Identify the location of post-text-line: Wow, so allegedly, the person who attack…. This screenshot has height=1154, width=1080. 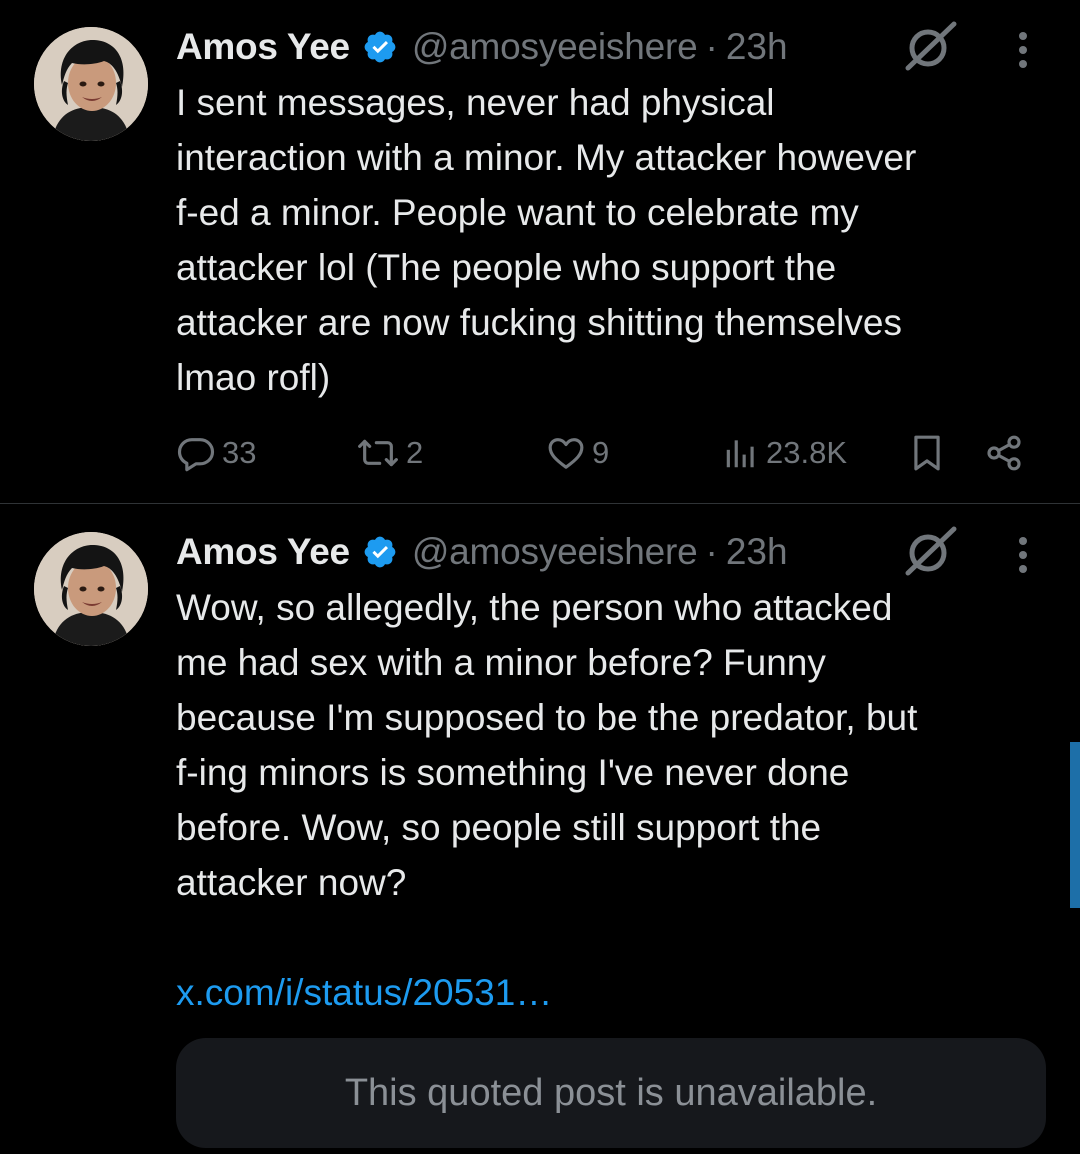
(534, 607).